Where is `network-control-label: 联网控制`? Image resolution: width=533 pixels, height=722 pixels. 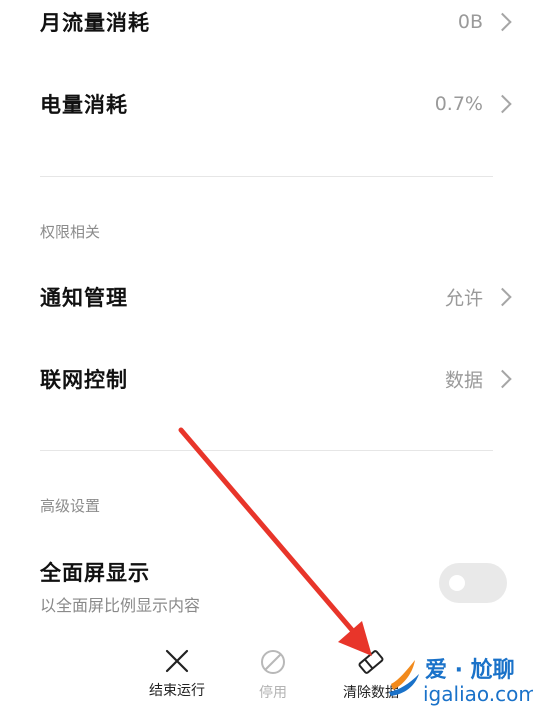 network-control-label: 联网控制 is located at coordinates (84, 380).